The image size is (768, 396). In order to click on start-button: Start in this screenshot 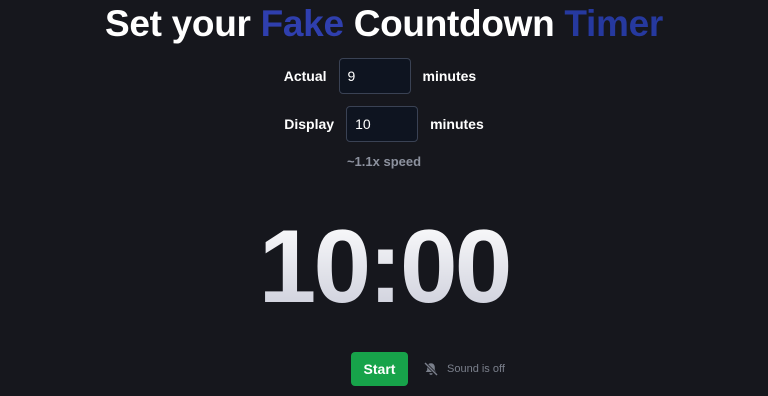, I will do `click(379, 369)`.